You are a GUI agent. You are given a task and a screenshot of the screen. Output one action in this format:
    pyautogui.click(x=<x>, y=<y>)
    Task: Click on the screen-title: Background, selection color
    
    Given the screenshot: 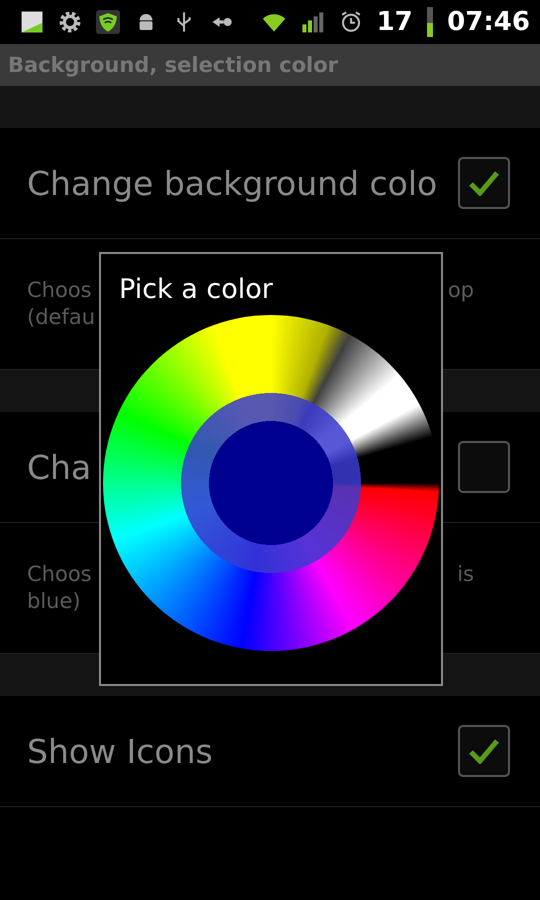 What is the action you would take?
    pyautogui.click(x=270, y=65)
    